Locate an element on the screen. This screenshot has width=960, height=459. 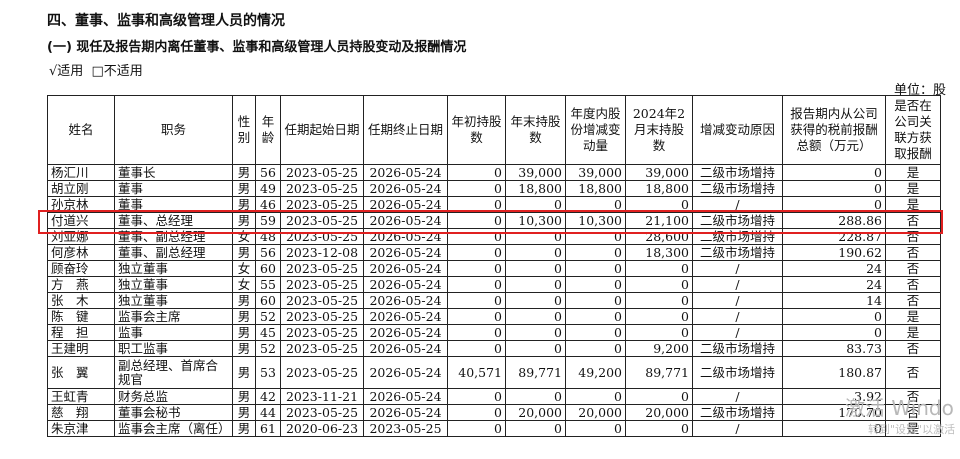
section-title: 四、董事、监事和高级管理人员的情况 is located at coordinates (166, 21).